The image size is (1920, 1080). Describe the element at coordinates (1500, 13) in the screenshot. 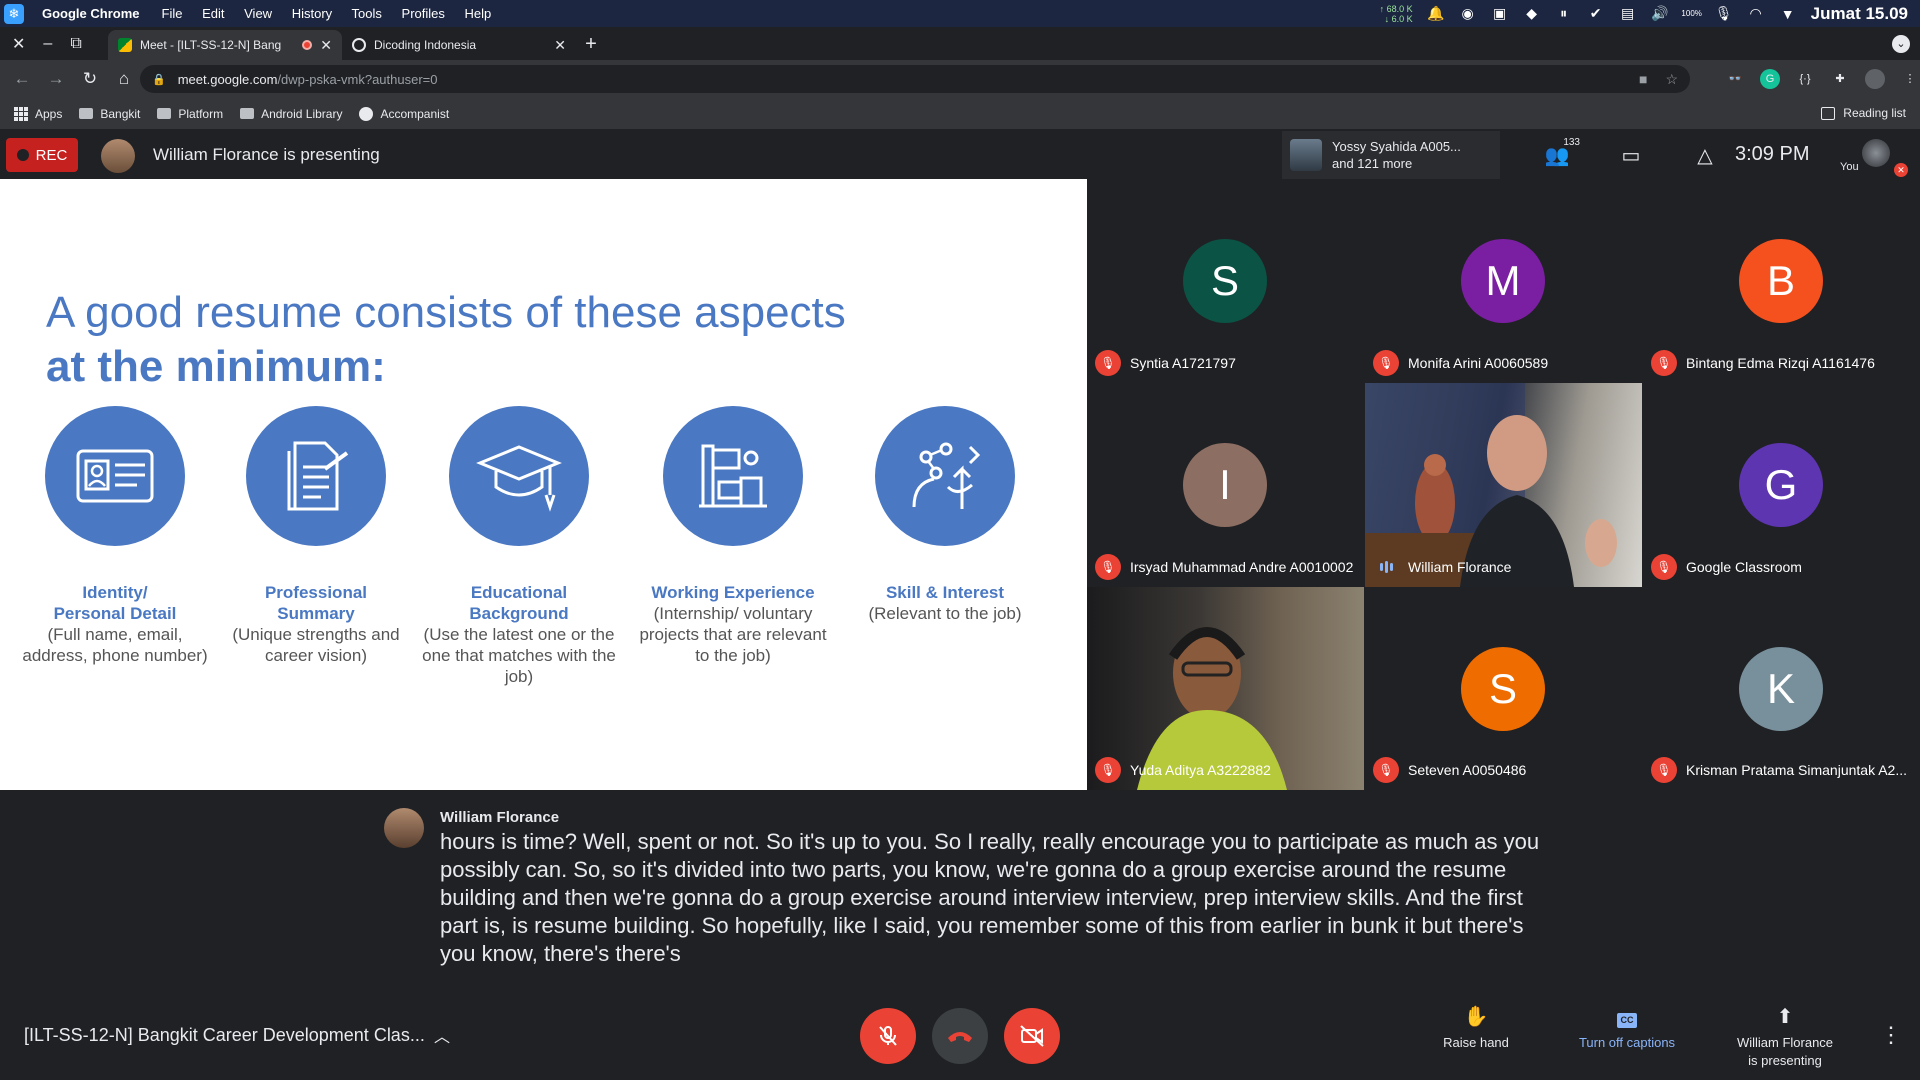

I see `clipboard-icon: ▣` at that location.